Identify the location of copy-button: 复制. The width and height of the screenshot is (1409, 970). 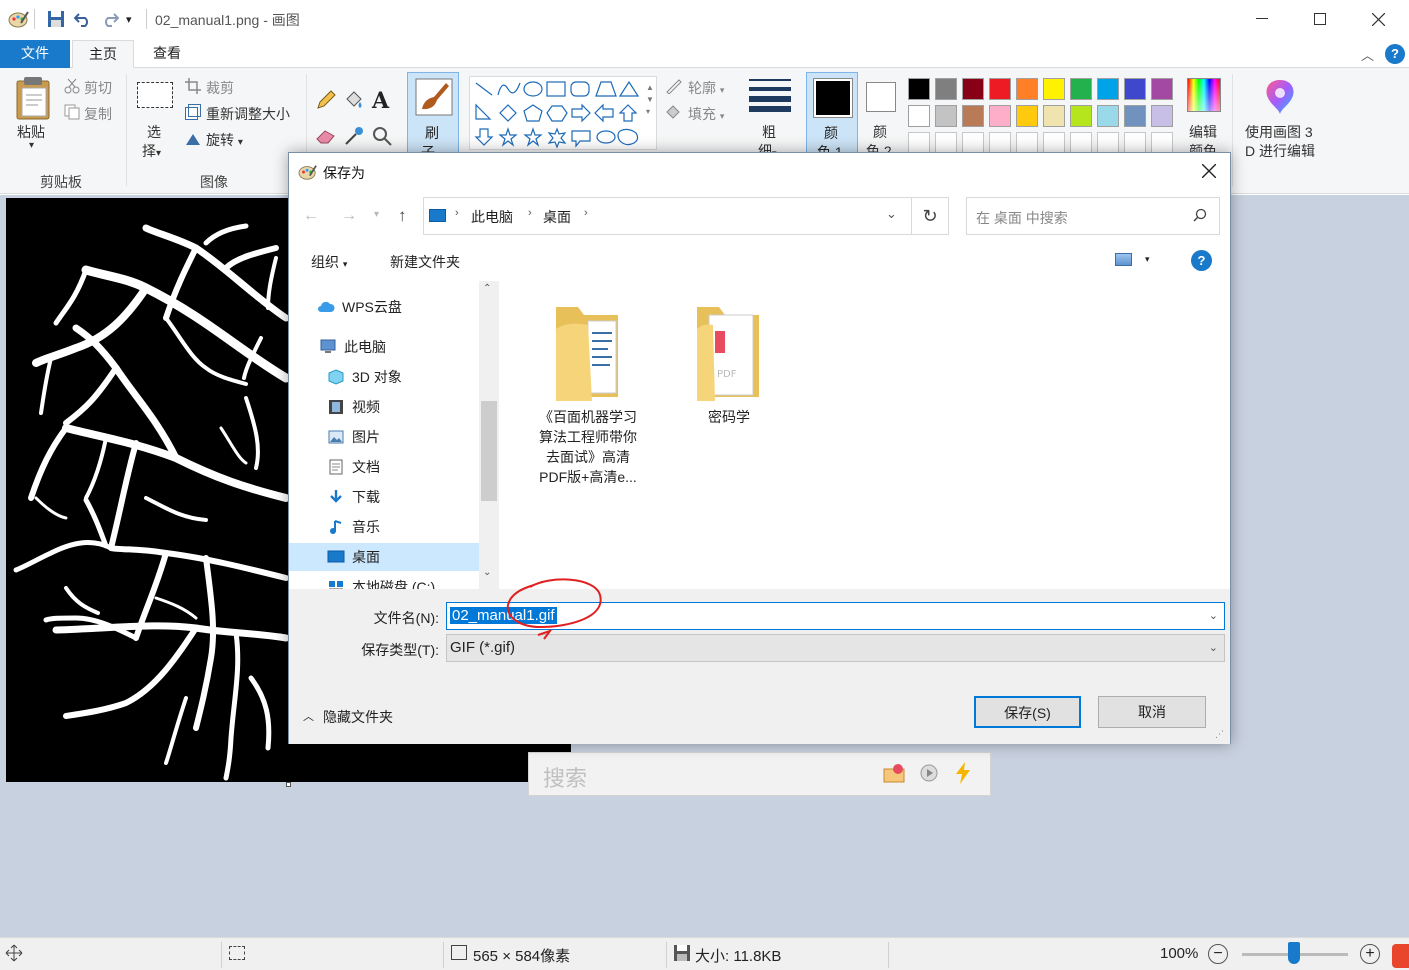
(98, 114).